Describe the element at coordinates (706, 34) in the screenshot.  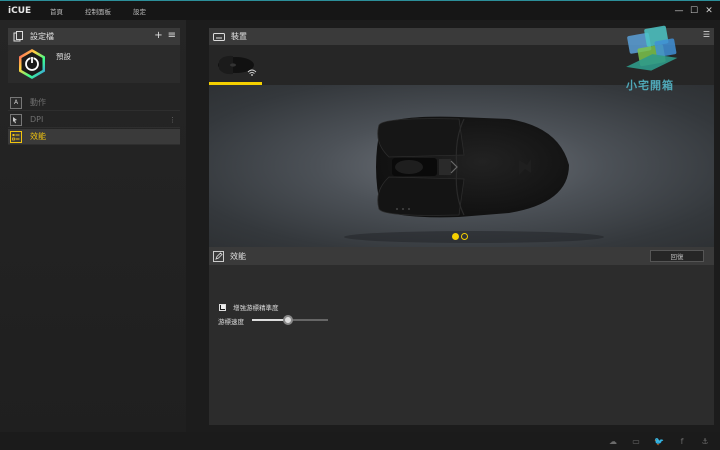
I see `list-menu-icon: ☰` at that location.